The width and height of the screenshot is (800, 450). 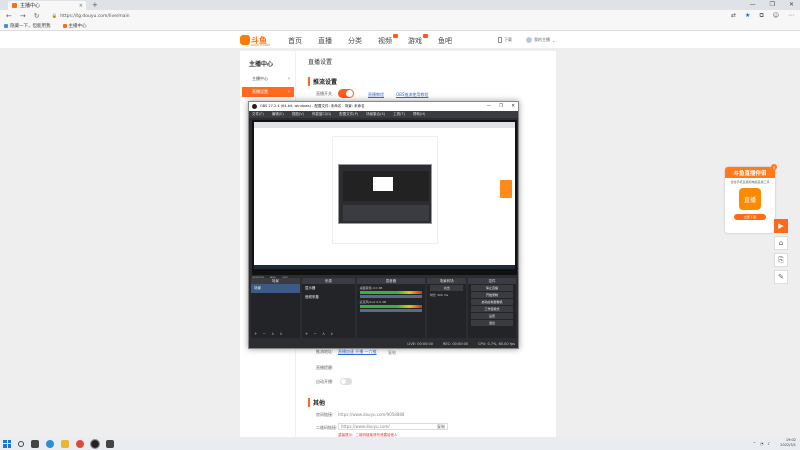 What do you see at coordinates (328, 297) in the screenshot?
I see `source-item: 音频采集` at bounding box center [328, 297].